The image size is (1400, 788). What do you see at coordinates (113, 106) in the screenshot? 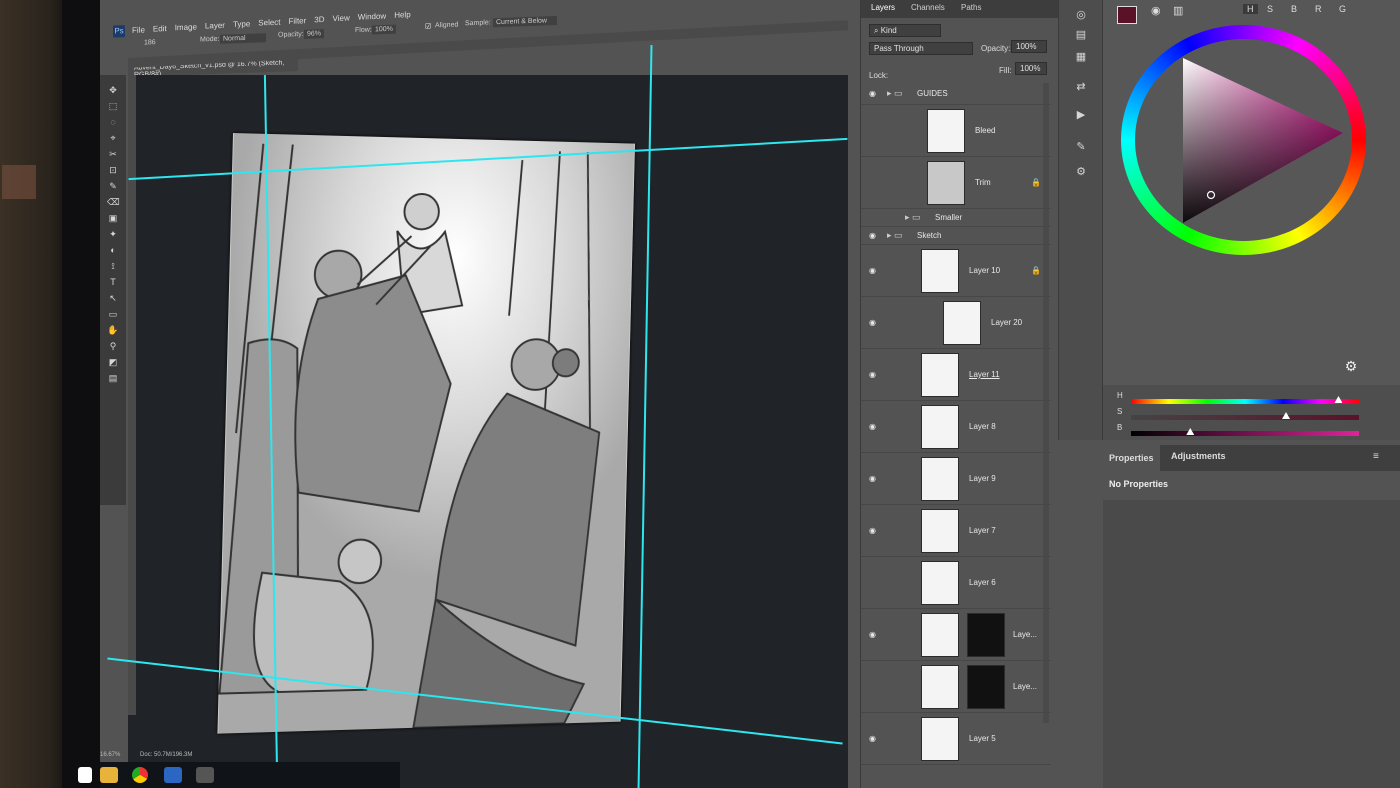
I see `marquee-tool-icon: ⬚` at bounding box center [113, 106].